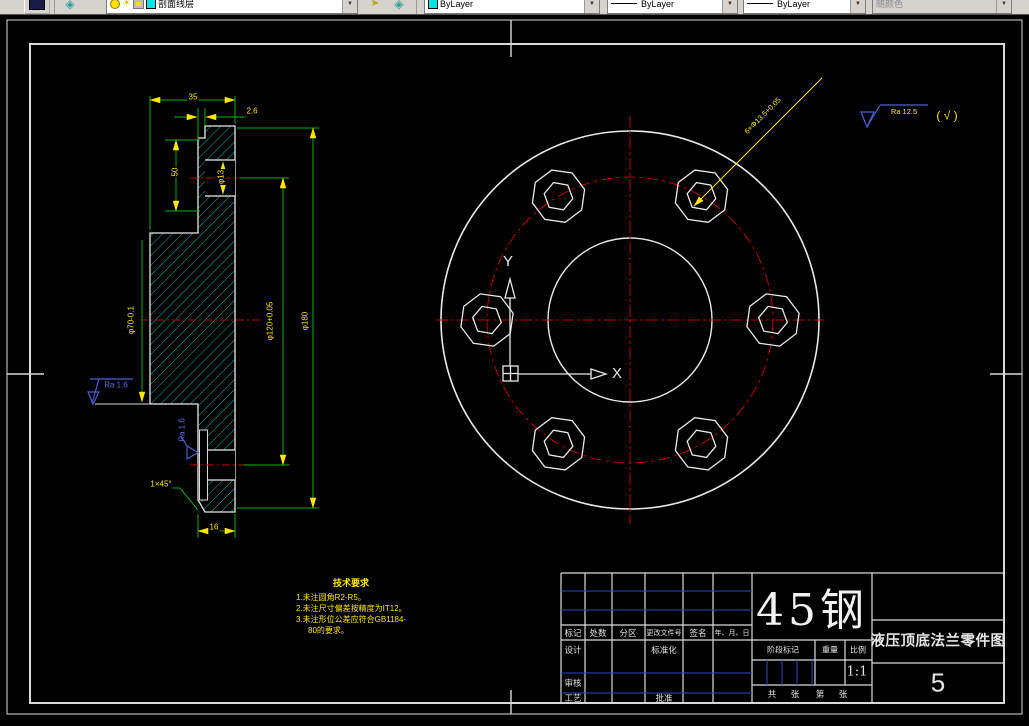 This screenshot has width=1029, height=726. What do you see at coordinates (820, 694) in the screenshot?
I see `tb-page: 第` at bounding box center [820, 694].